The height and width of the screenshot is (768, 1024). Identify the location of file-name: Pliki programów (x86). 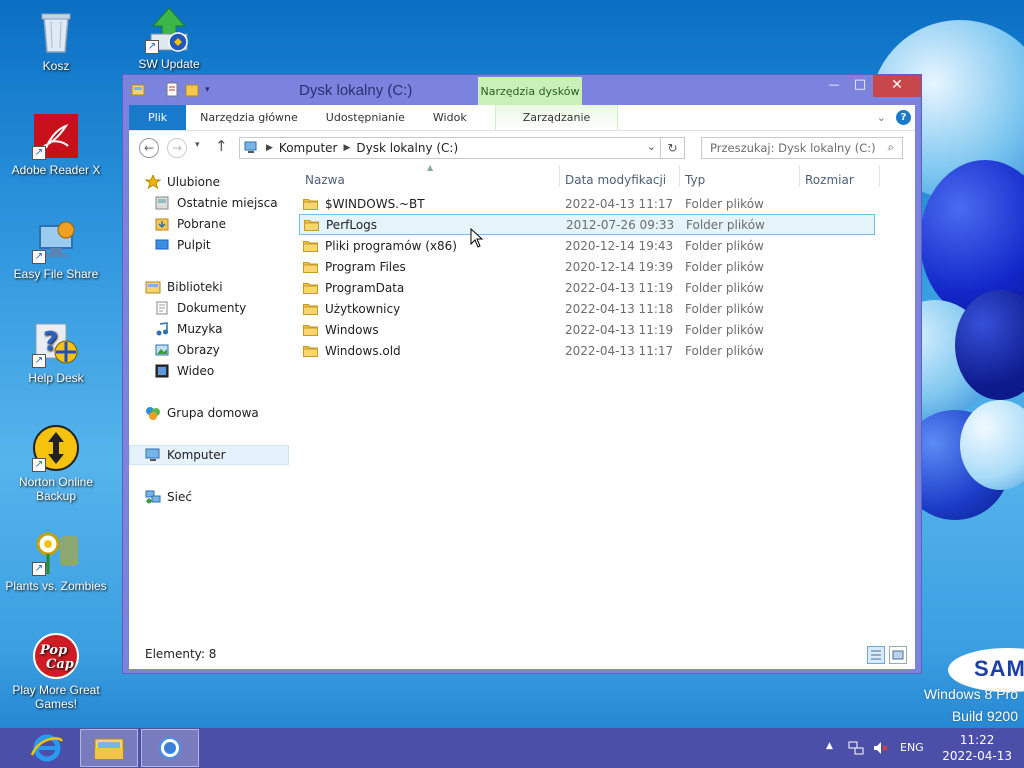
(391, 245).